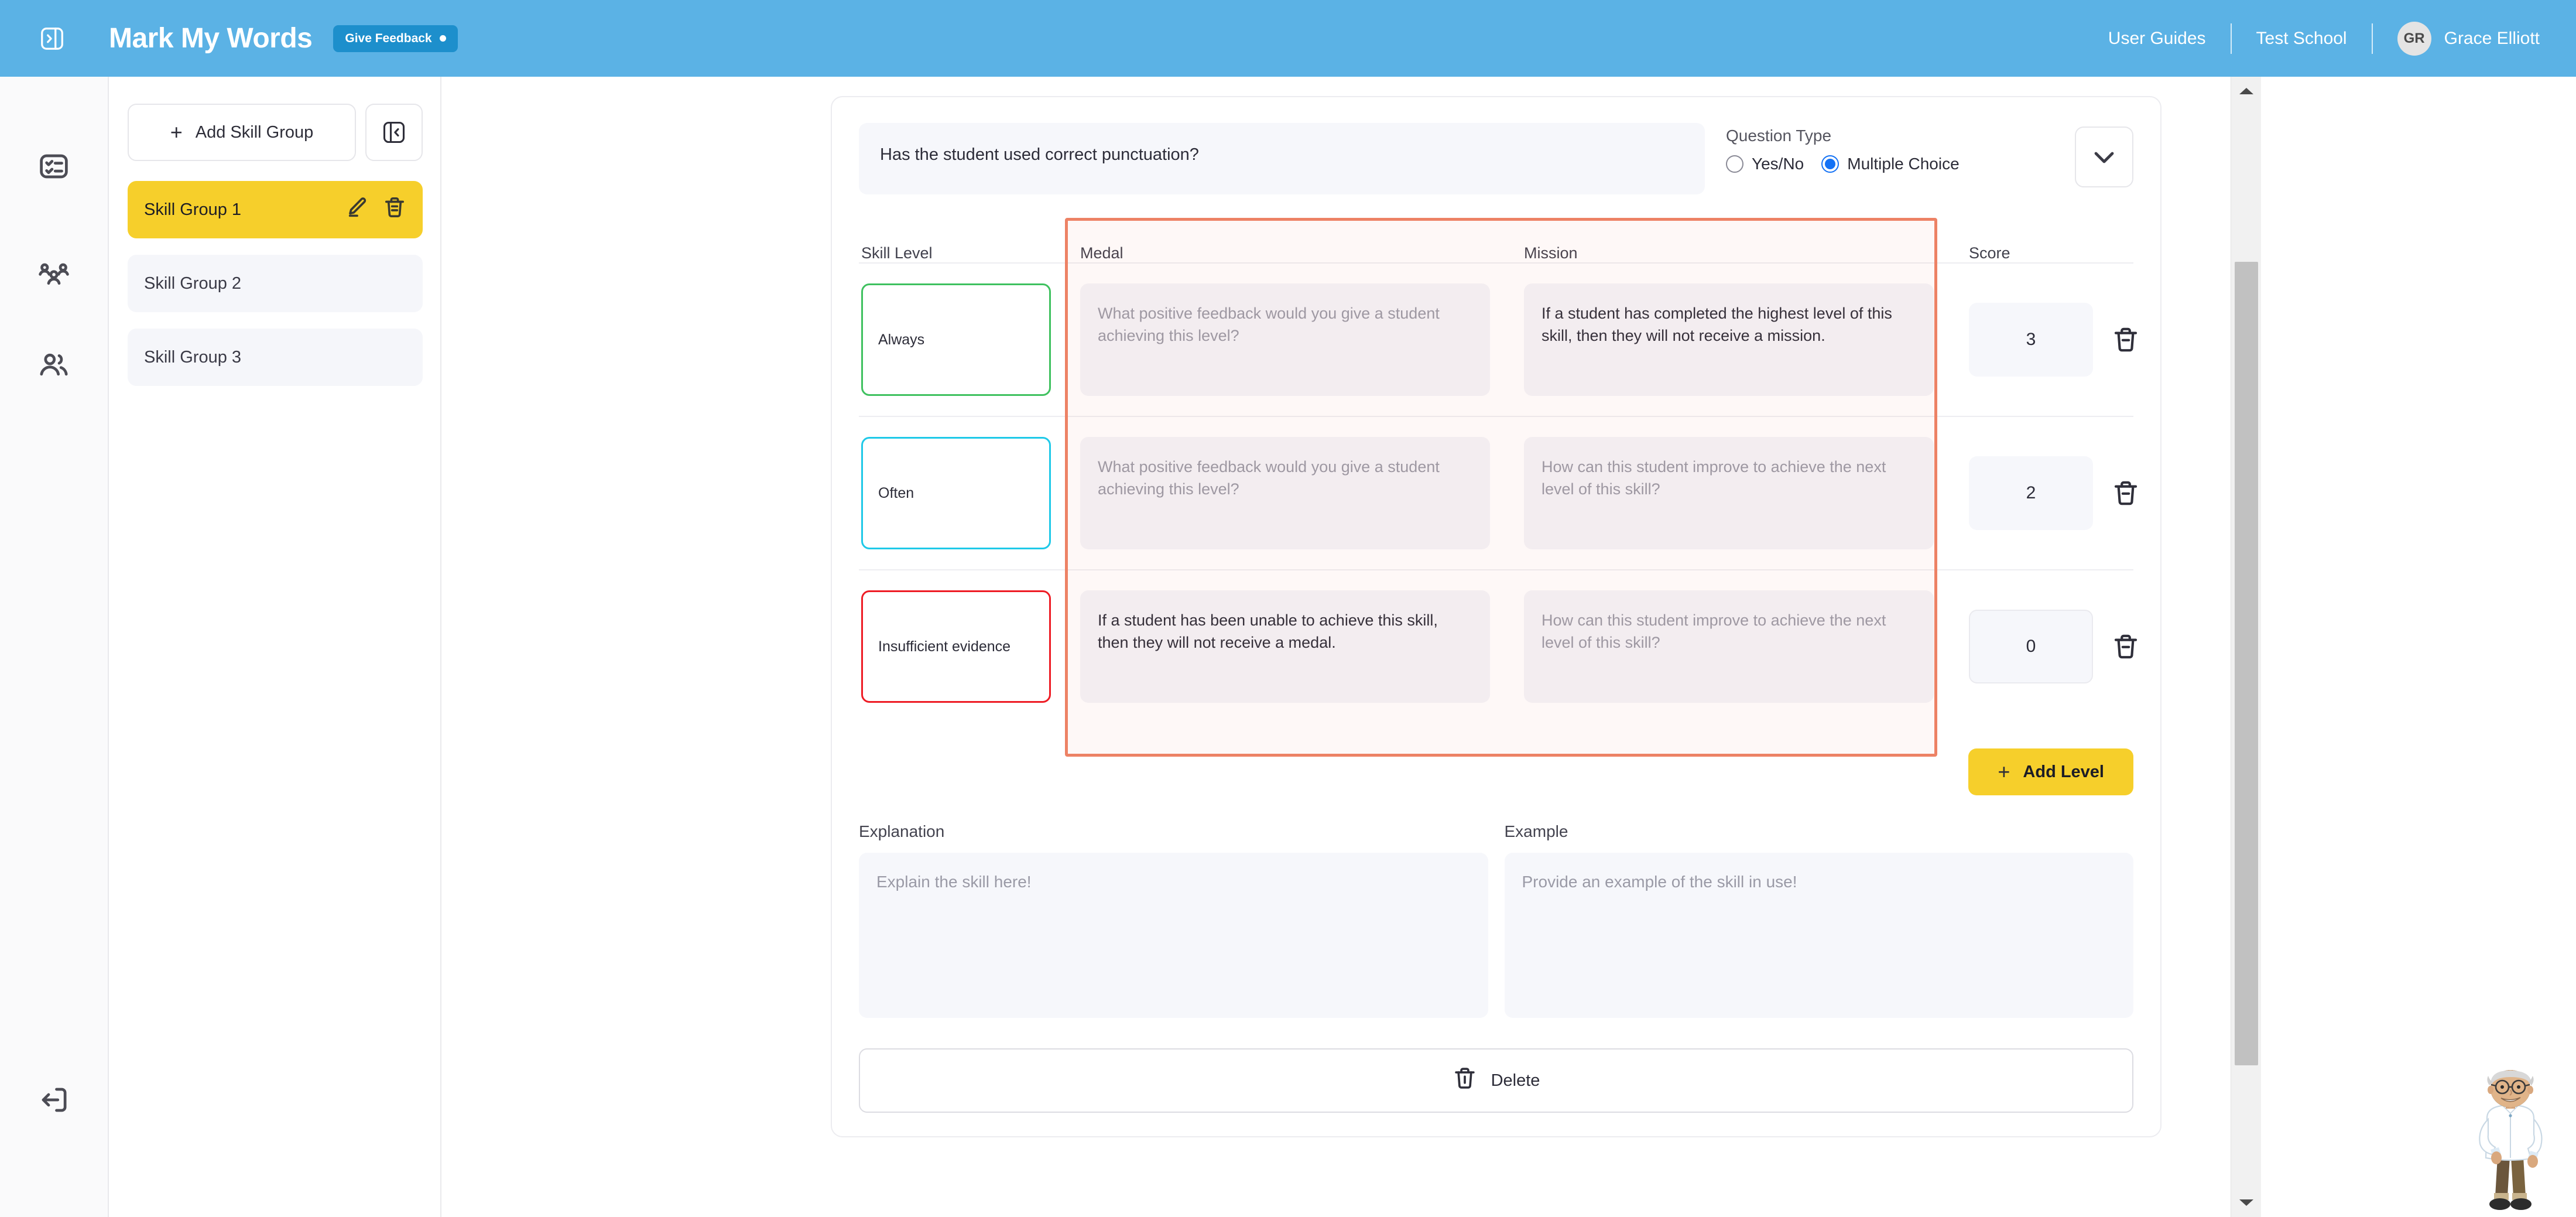 This screenshot has height=1217, width=2576. Describe the element at coordinates (52, 39) in the screenshot. I see `sidebar-toggle-icon` at that location.